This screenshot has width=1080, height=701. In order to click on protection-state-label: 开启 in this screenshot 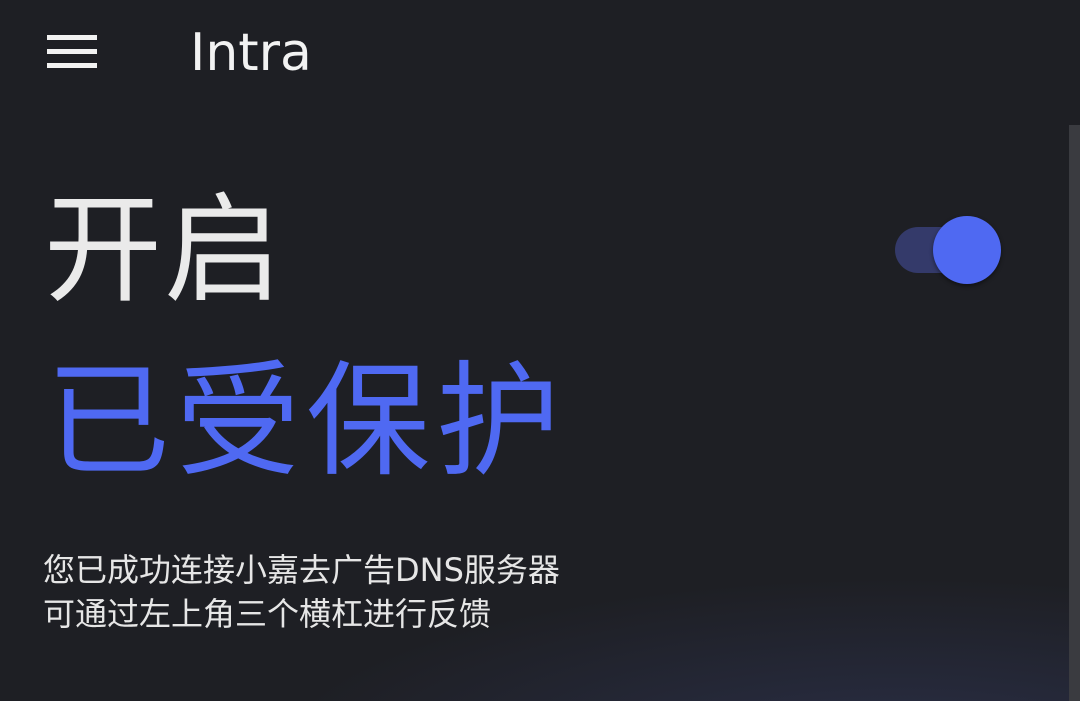, I will do `click(164, 250)`.